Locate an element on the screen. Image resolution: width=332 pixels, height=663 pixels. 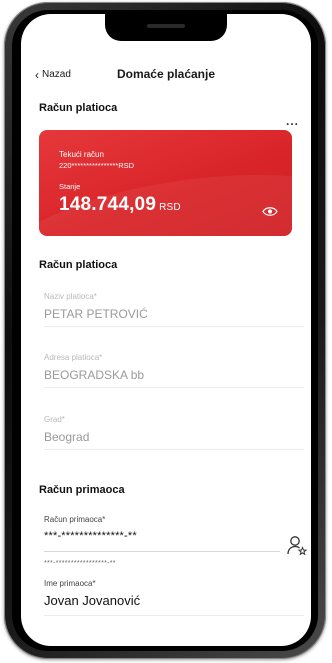
recipient-name-field: Ime primaoca* Jovan Jovanović is located at coordinates (174, 597).